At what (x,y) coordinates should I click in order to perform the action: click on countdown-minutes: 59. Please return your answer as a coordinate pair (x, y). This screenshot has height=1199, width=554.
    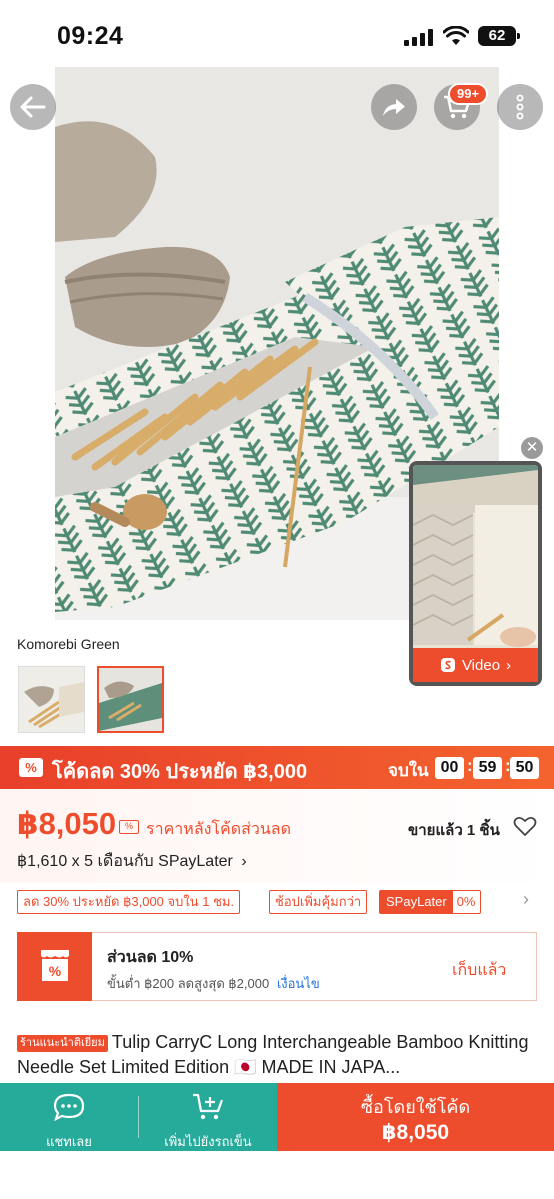
    Looking at the image, I should click on (487, 768).